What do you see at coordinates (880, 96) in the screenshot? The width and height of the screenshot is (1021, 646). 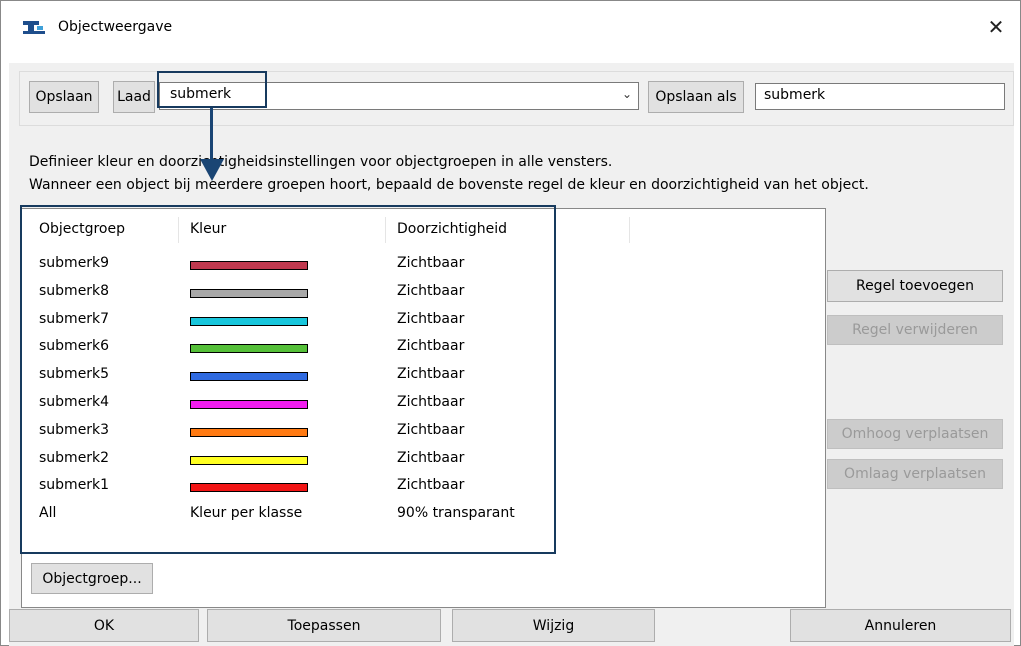 I see `save-as-name-field: submerk` at bounding box center [880, 96].